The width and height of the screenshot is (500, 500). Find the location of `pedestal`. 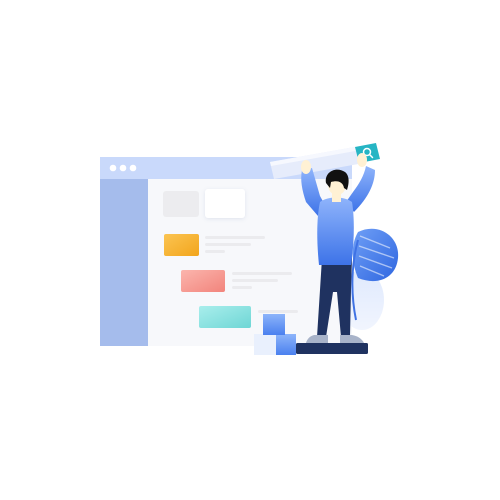

pedestal is located at coordinates (332, 348).